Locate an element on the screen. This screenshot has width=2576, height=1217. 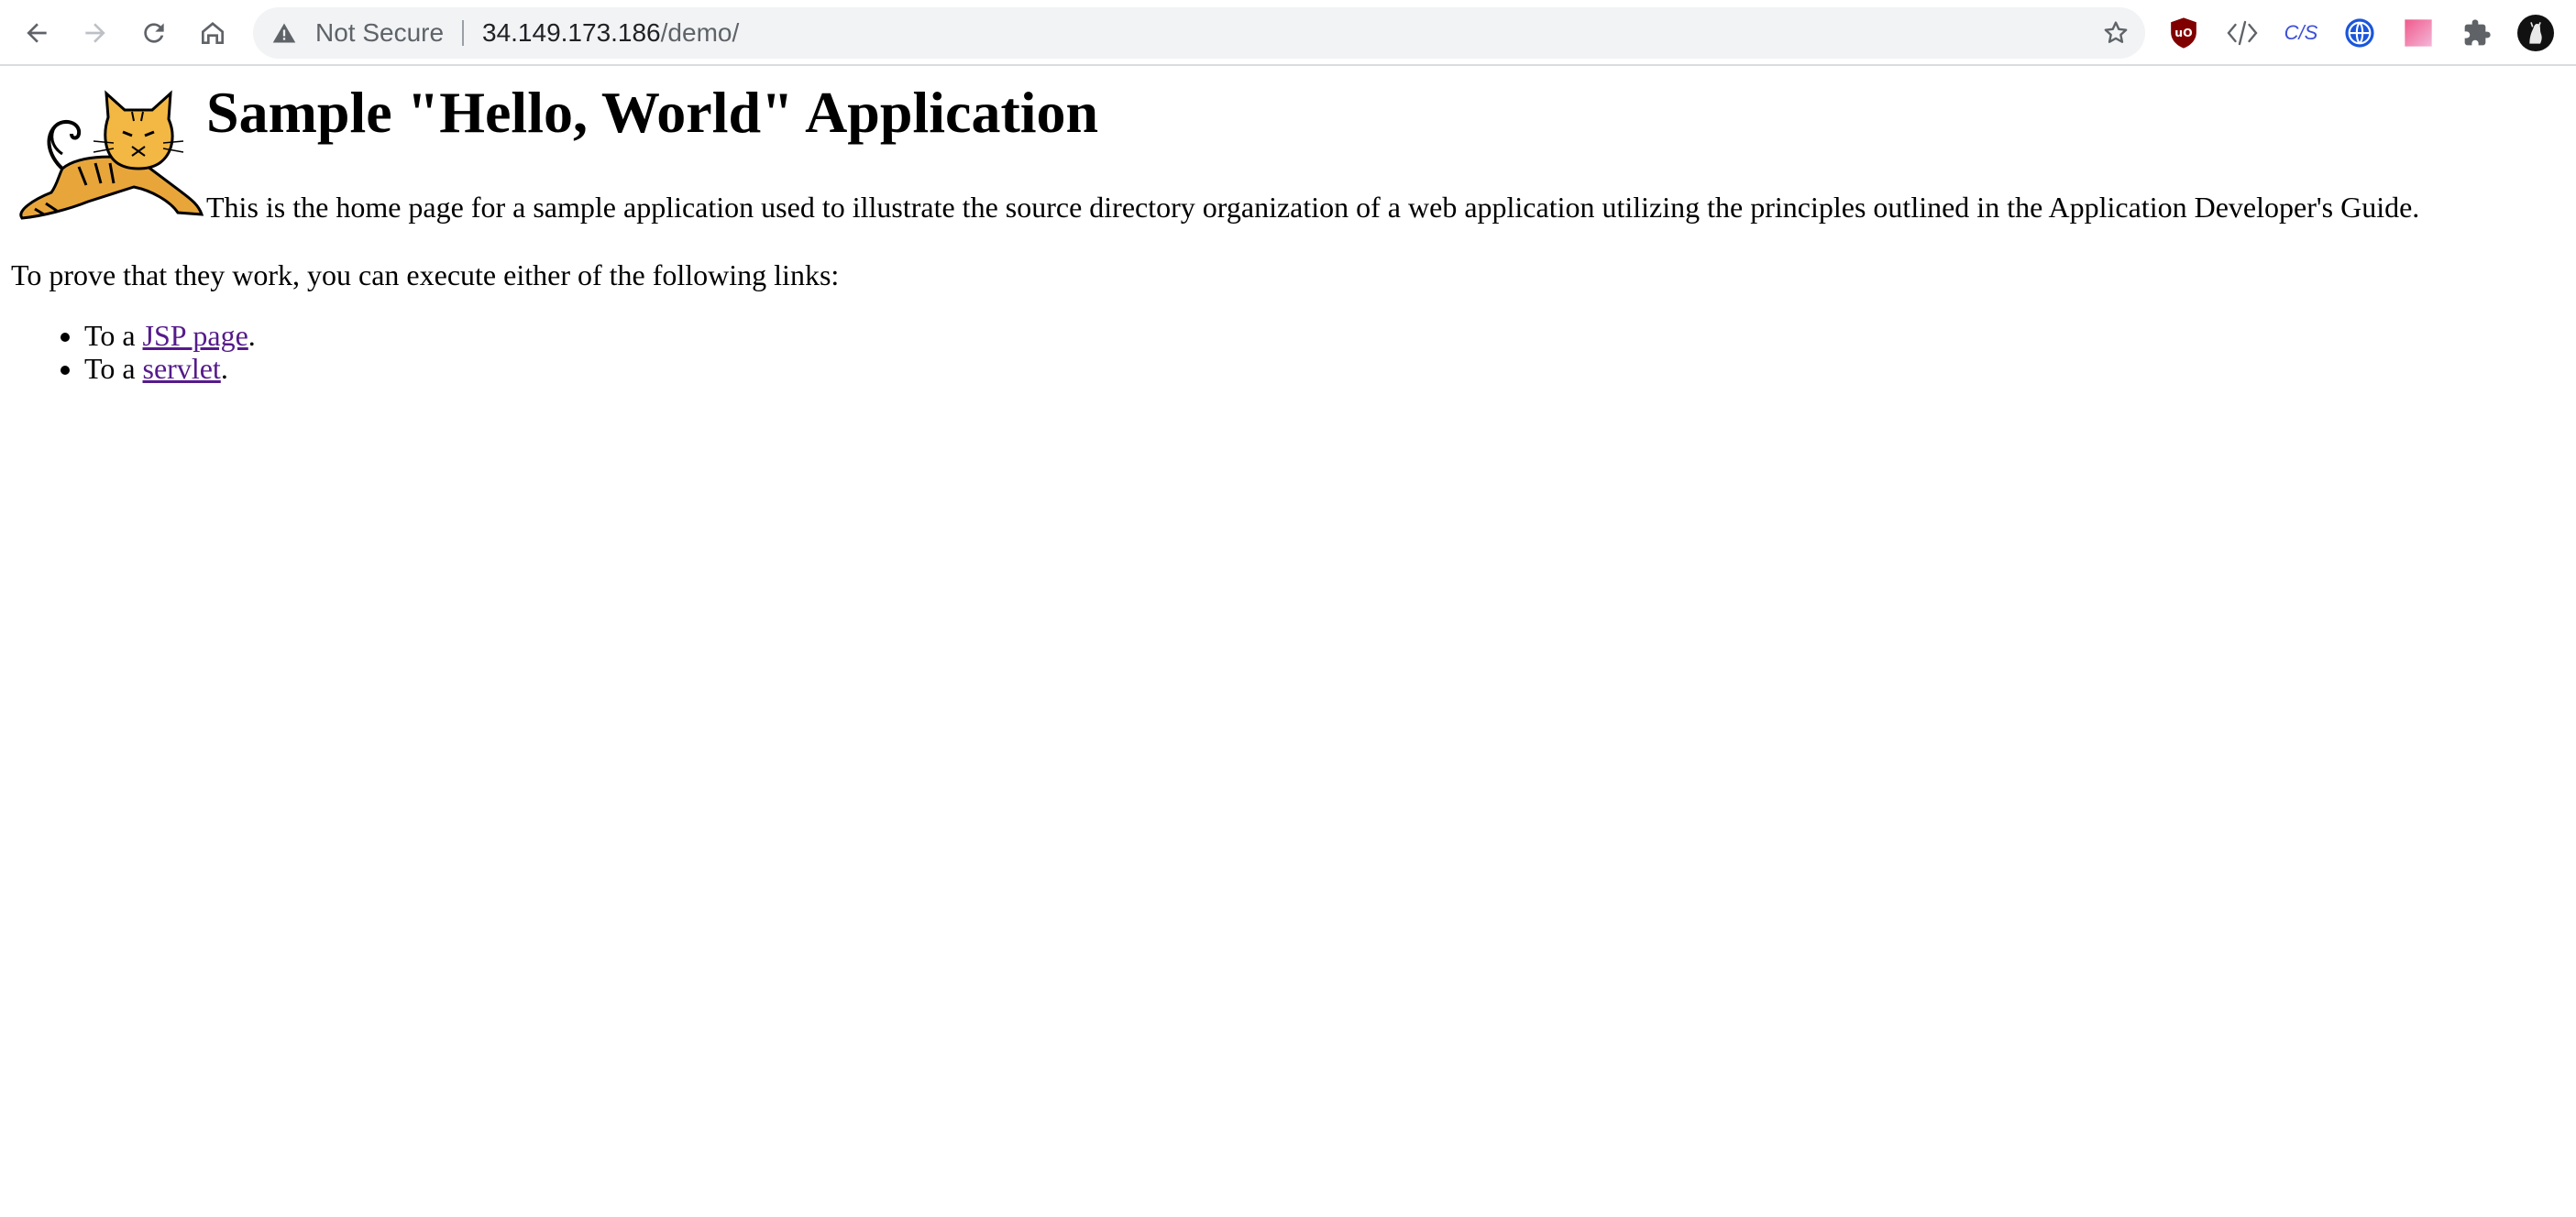
svg-text: uO is located at coordinates (2183, 32).